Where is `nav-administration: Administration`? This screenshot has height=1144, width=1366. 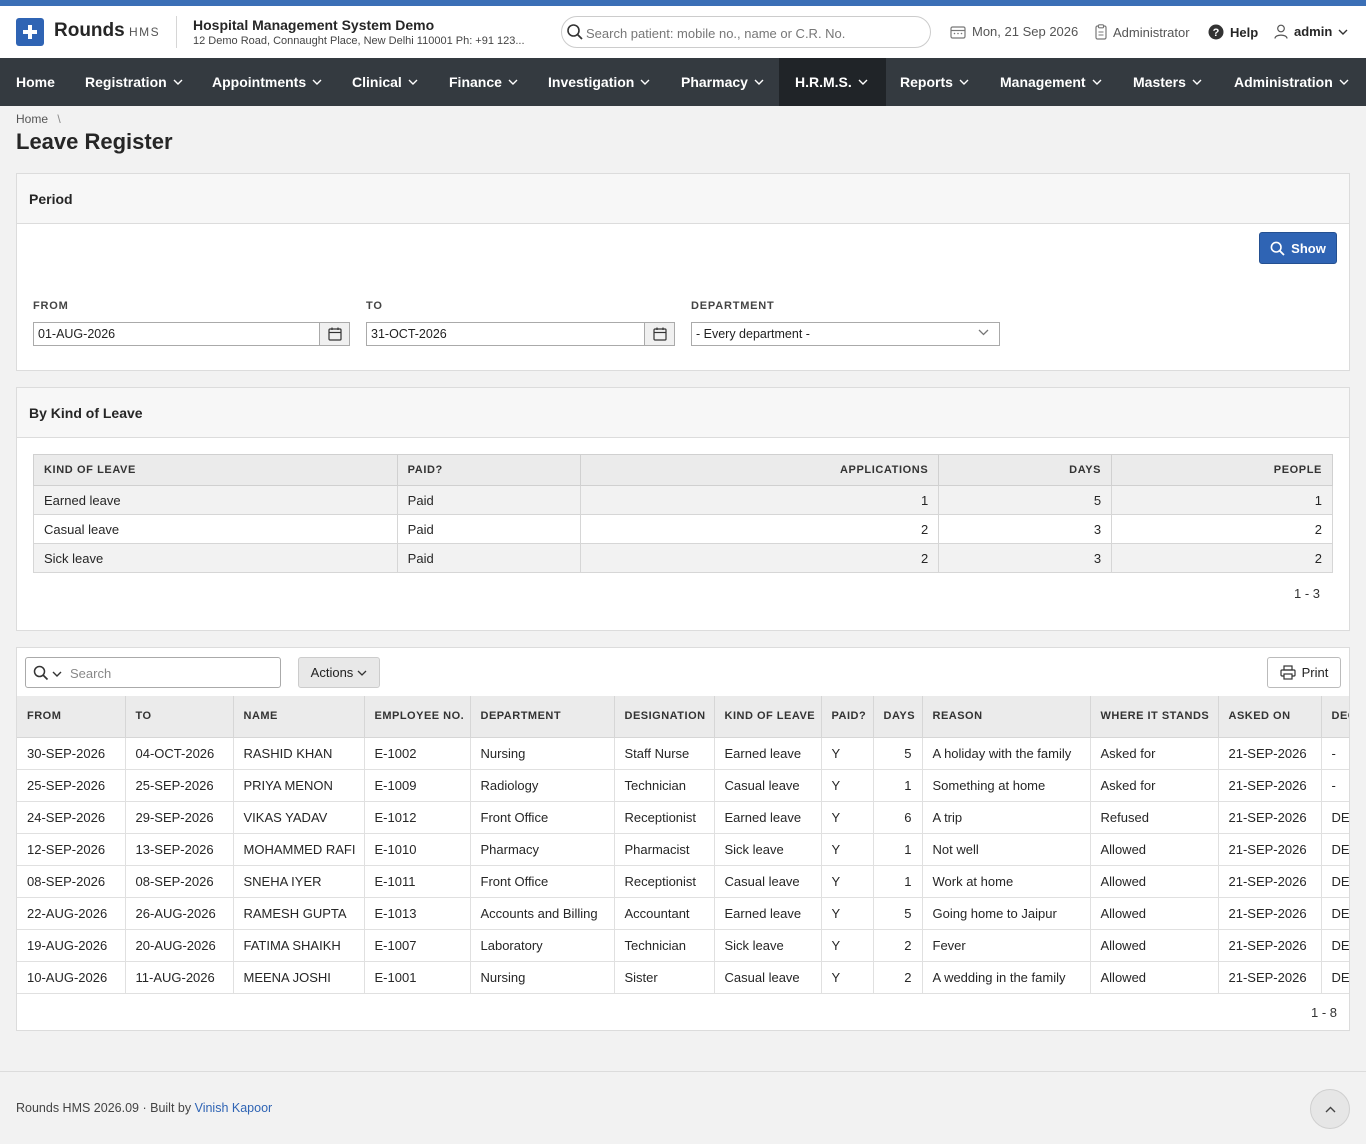 nav-administration: Administration is located at coordinates (1291, 82).